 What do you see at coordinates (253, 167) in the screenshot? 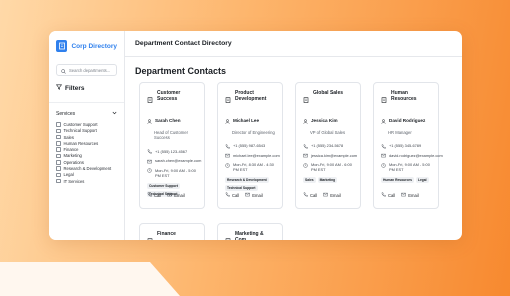
I see `office-hours: Mon-Fri, 8:30 AM - 4:30 PM EST` at bounding box center [253, 167].